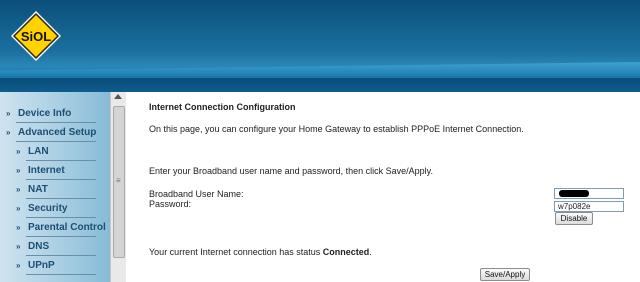  What do you see at coordinates (346, 252) in the screenshot?
I see `status-value: Connected` at bounding box center [346, 252].